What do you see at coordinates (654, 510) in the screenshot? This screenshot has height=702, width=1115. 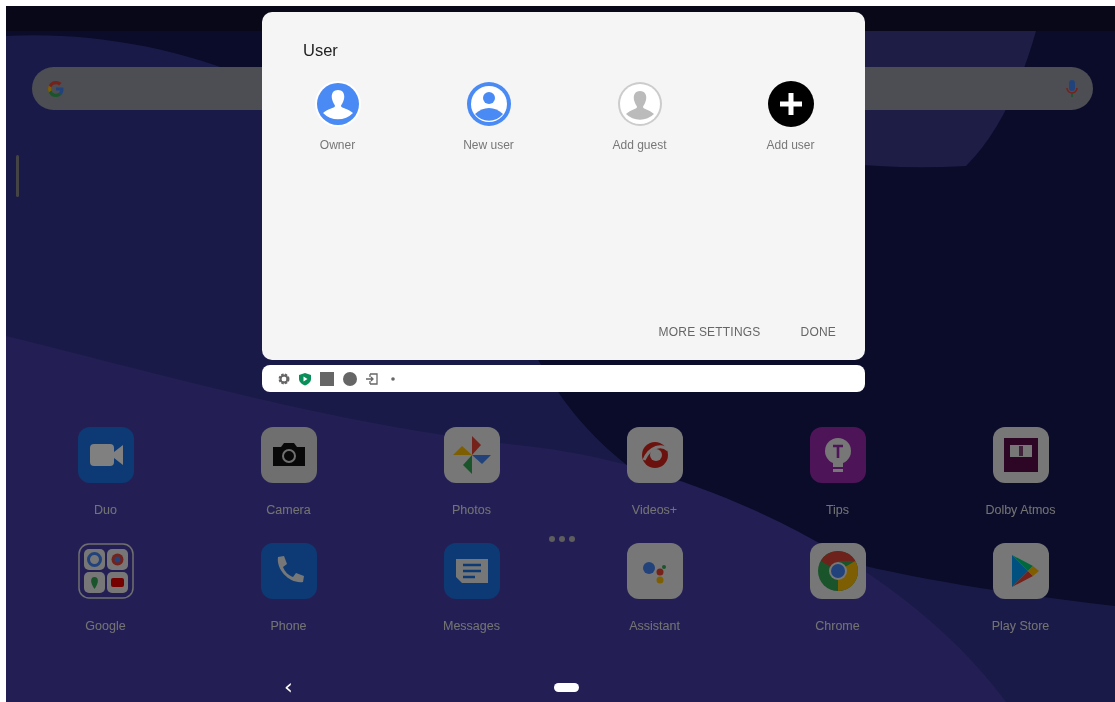 I see `app-label: Videos+` at bounding box center [654, 510].